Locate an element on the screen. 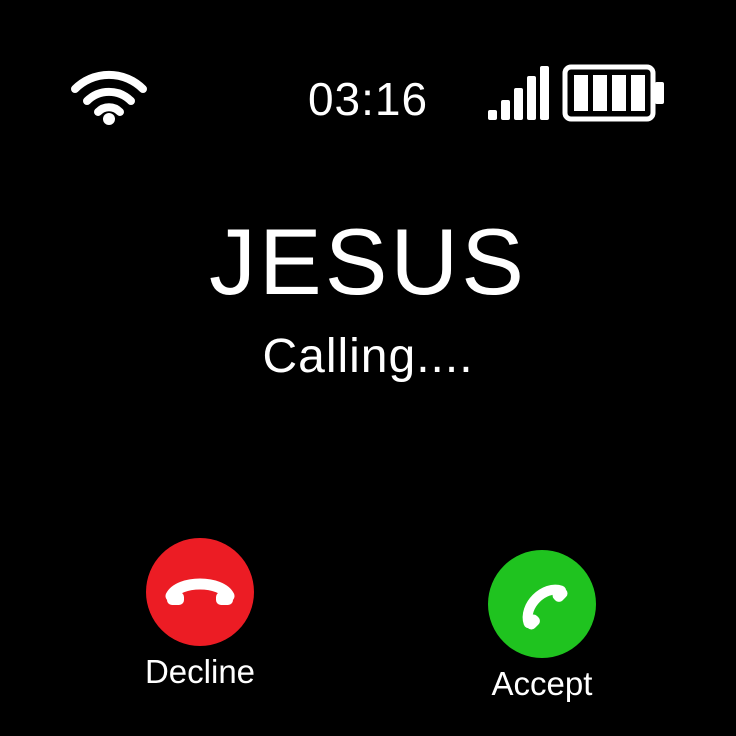 This screenshot has height=736, width=736. battery-icon is located at coordinates (613, 93).